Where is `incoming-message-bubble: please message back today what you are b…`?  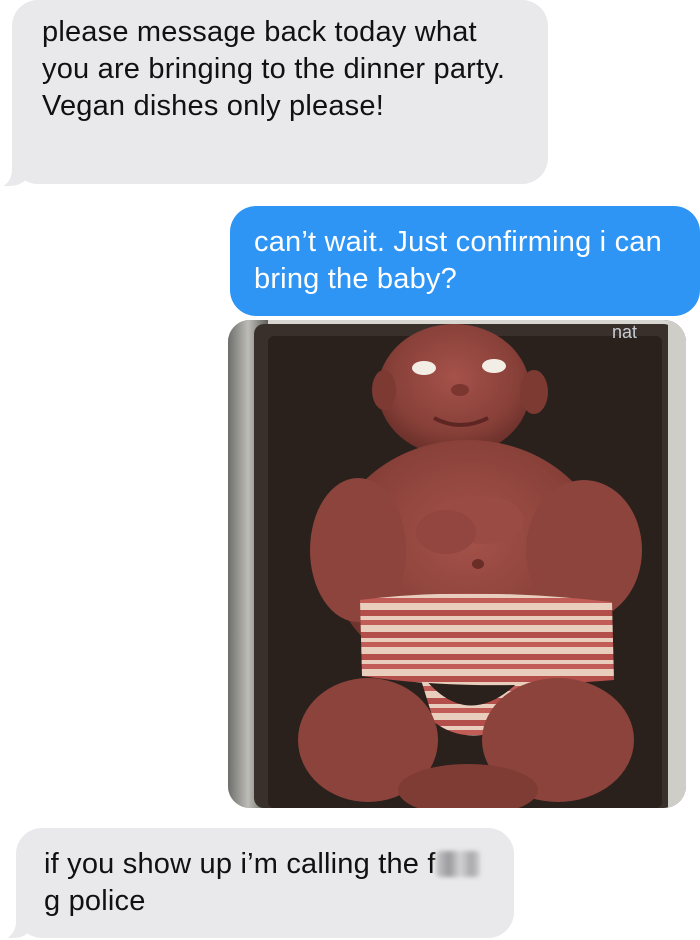 incoming-message-bubble: please message back today what you are b… is located at coordinates (280, 92).